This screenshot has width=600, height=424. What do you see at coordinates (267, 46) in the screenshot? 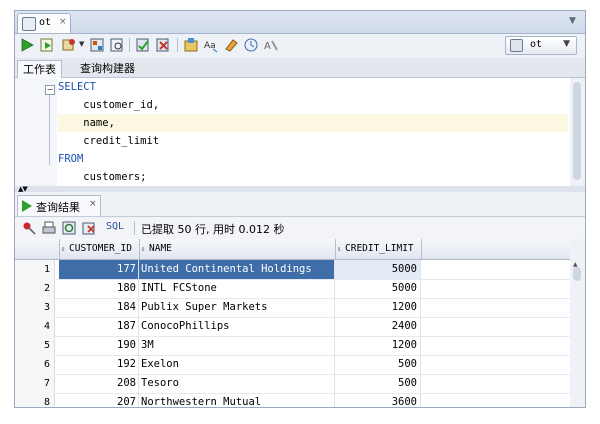
I see `svg-text: A` at bounding box center [267, 46].